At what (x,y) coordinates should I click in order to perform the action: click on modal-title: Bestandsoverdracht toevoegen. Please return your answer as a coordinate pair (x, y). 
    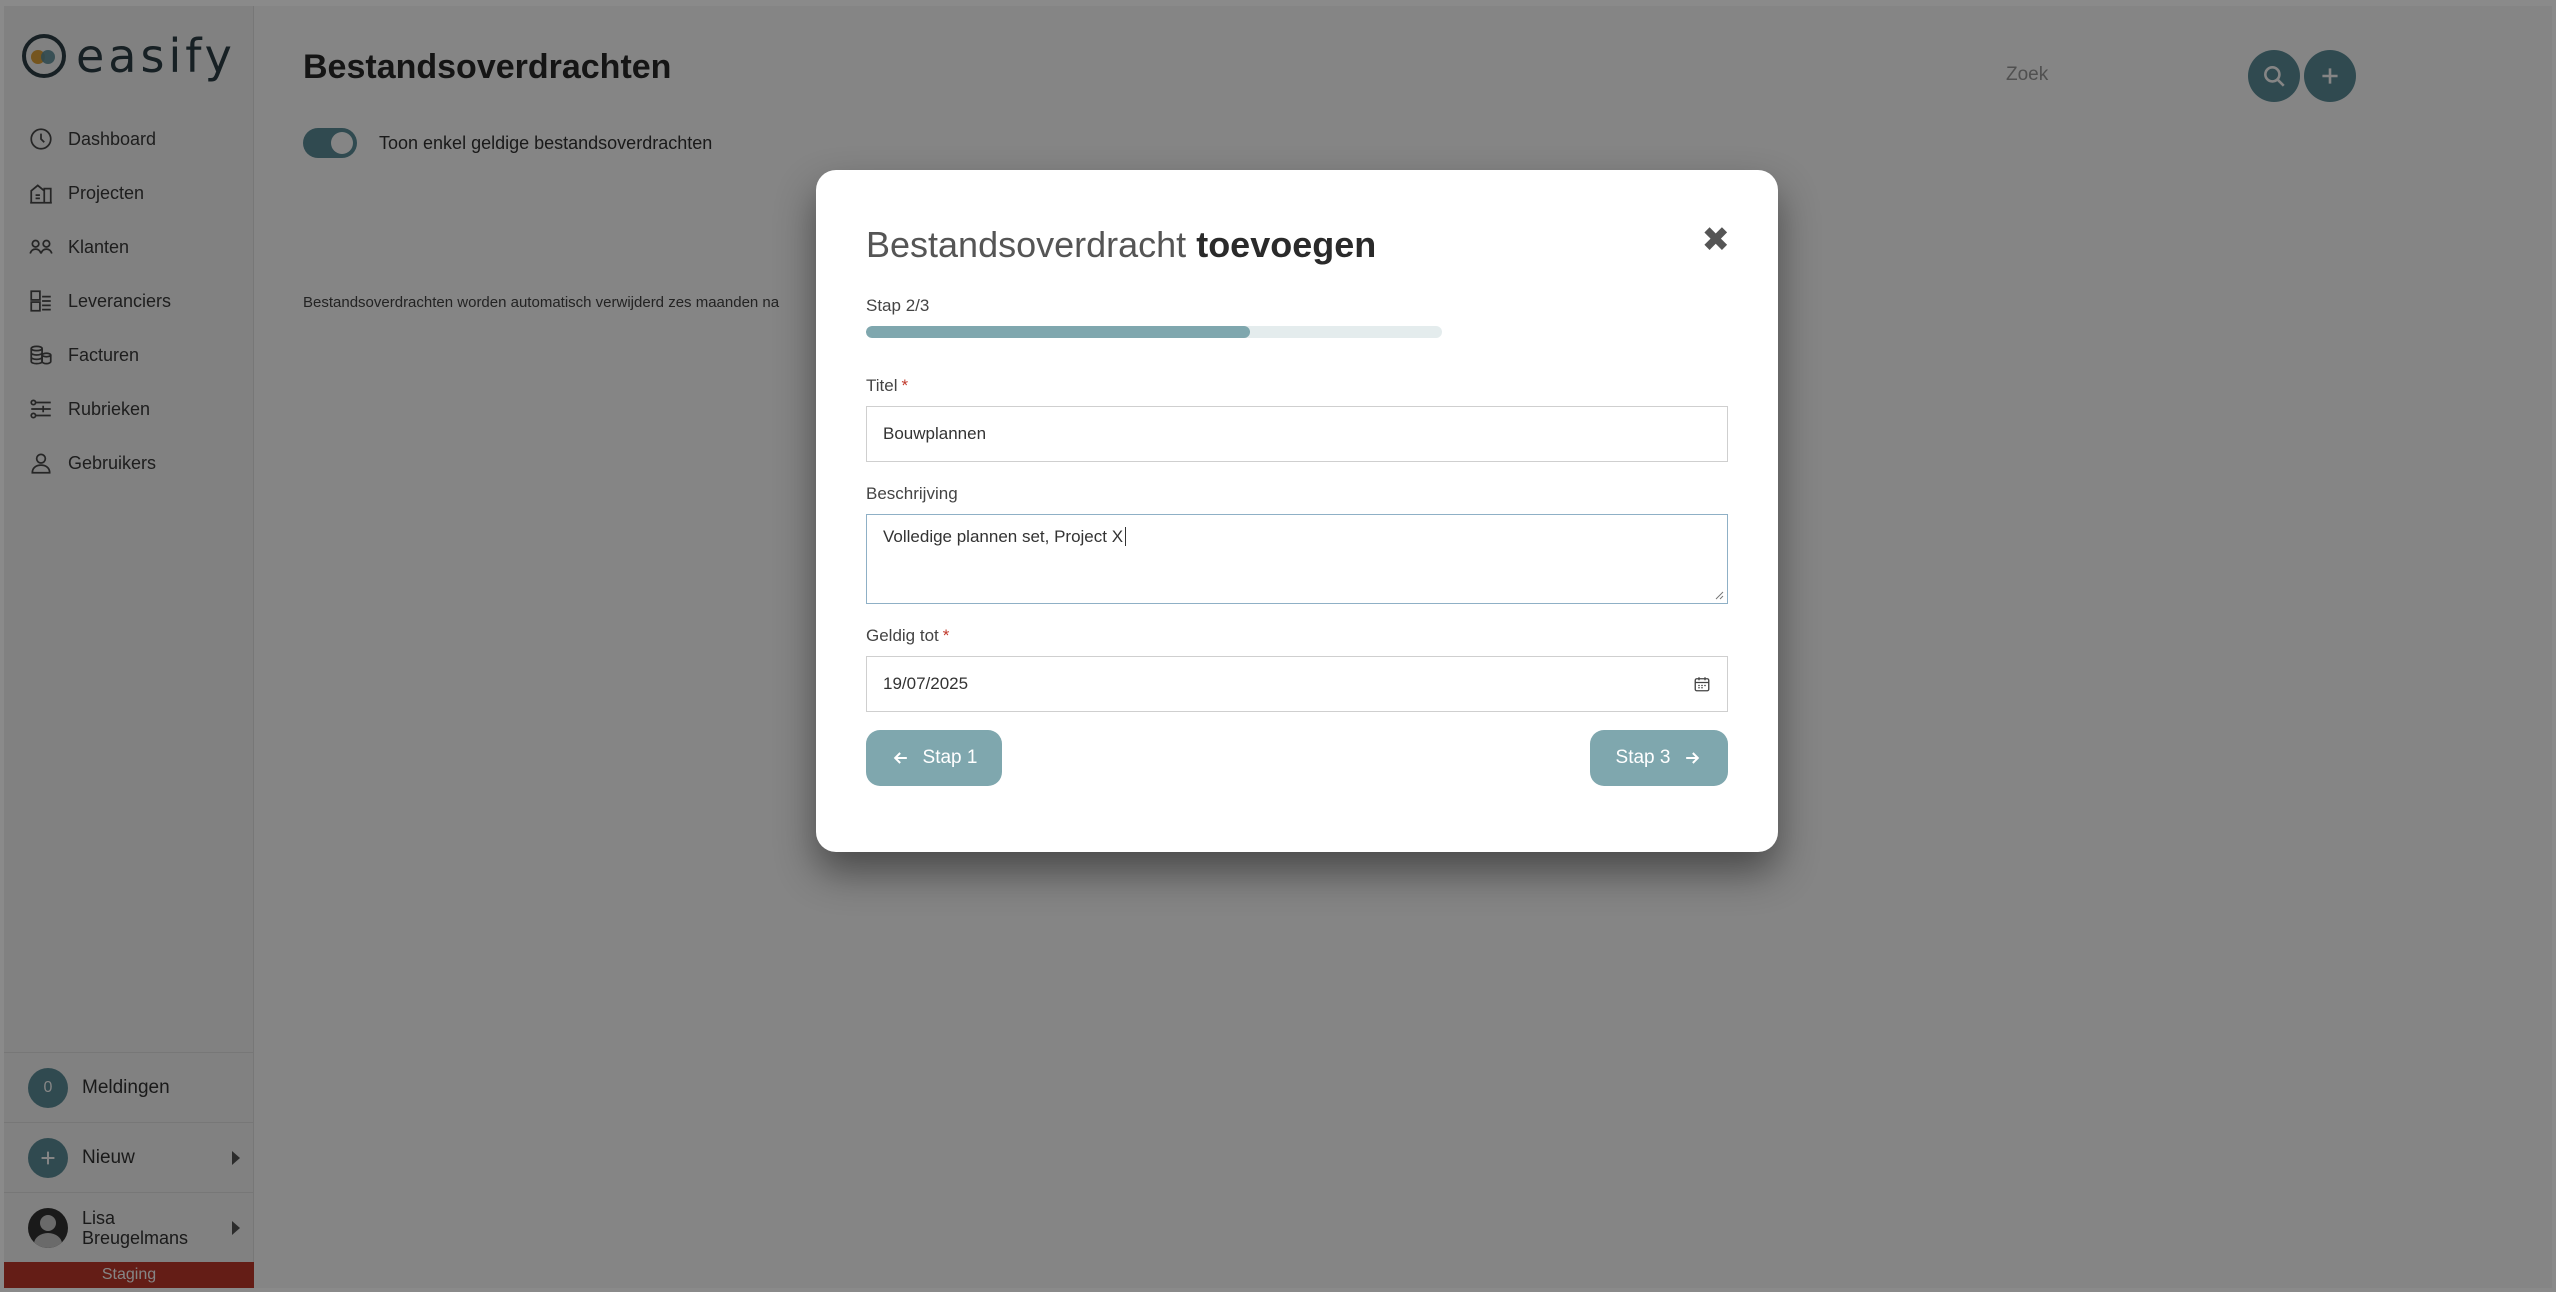
    Looking at the image, I should click on (1121, 245).